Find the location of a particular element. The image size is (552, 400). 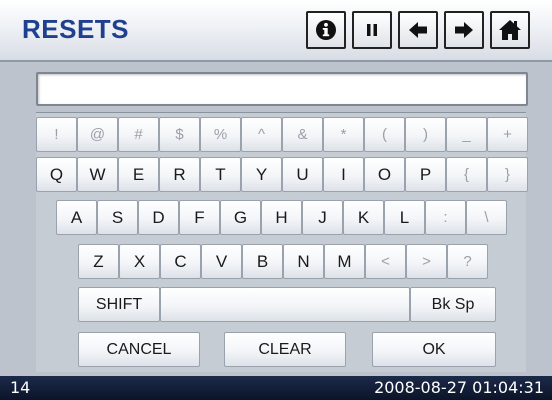

arrow-left-icon is located at coordinates (418, 30).